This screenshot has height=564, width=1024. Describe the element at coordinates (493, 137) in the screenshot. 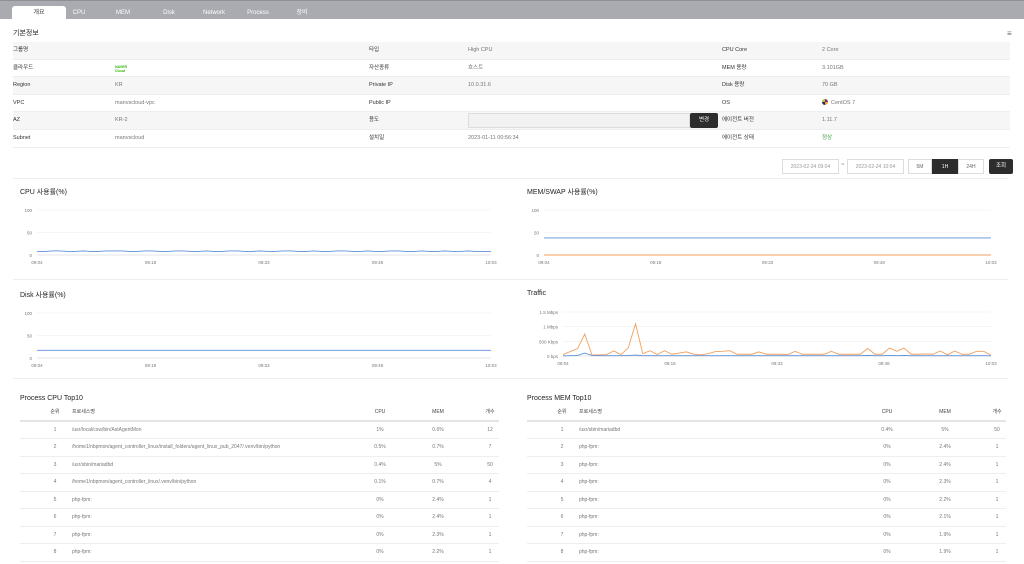

I see `info-value: 2023-01-11 00:56:34` at that location.